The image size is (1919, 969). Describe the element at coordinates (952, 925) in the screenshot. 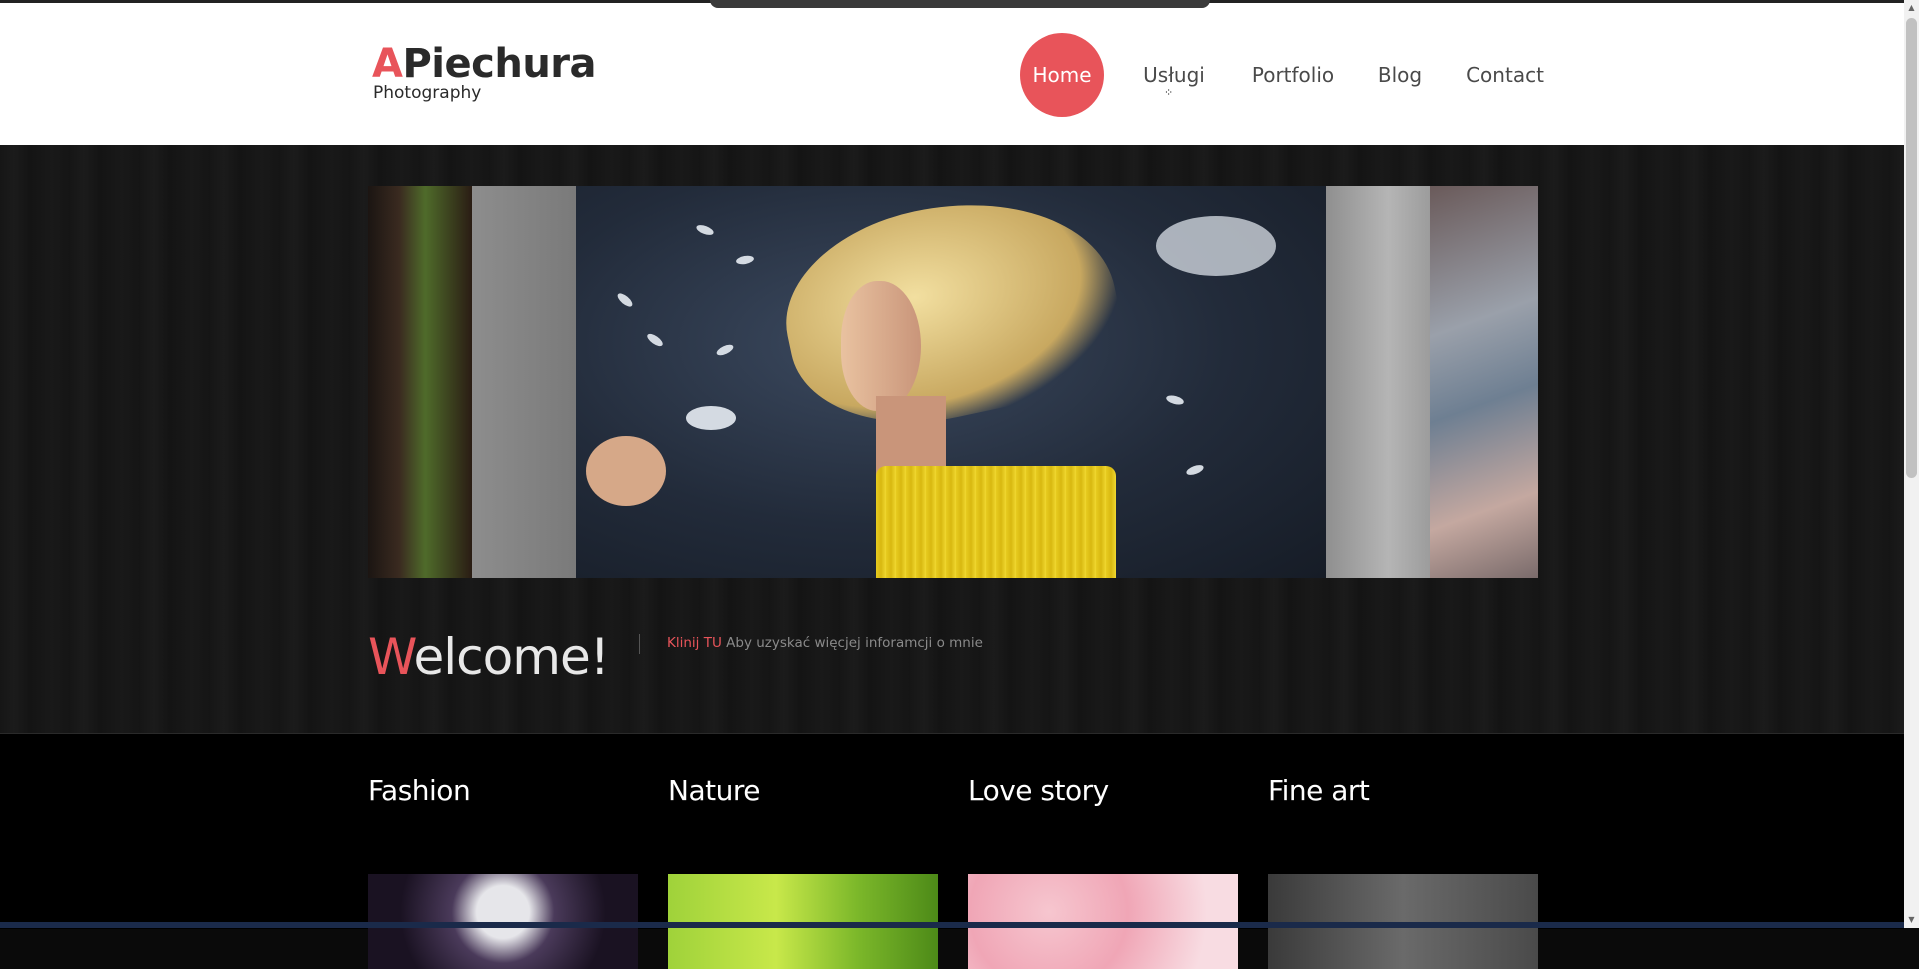

I see `taskbar-edge` at that location.